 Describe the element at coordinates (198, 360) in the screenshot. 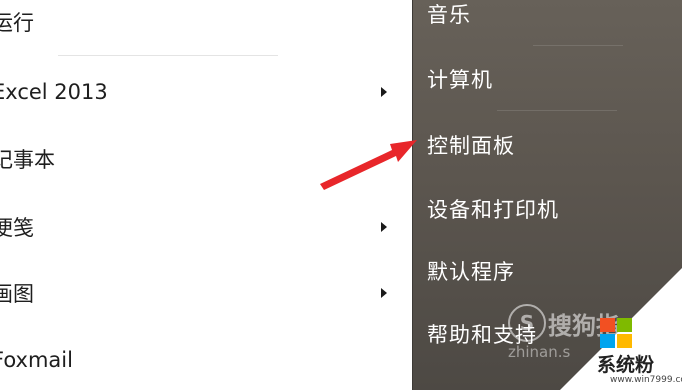

I see `program-item-foxmail: Foxmail` at that location.